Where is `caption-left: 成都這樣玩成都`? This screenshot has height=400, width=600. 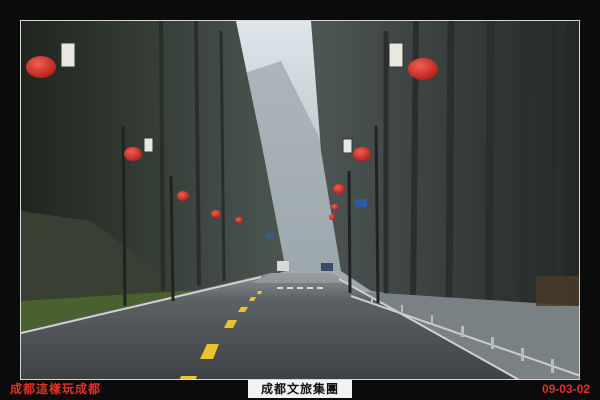 caption-left: 成都這樣玩成都 is located at coordinates (56, 389).